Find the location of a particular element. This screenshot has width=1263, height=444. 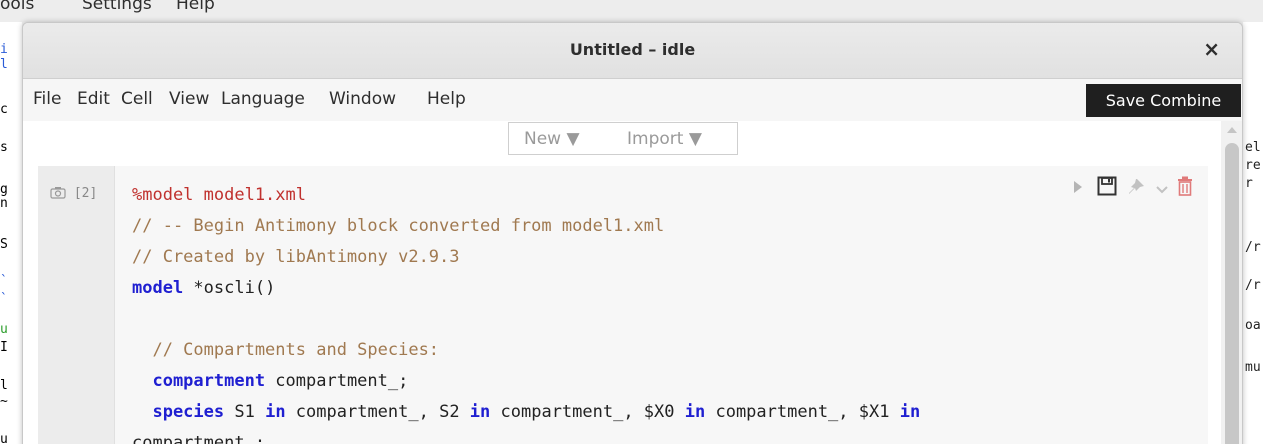

code-line-comment: // Created by libAntimony v2.9.3 is located at coordinates (296, 257).